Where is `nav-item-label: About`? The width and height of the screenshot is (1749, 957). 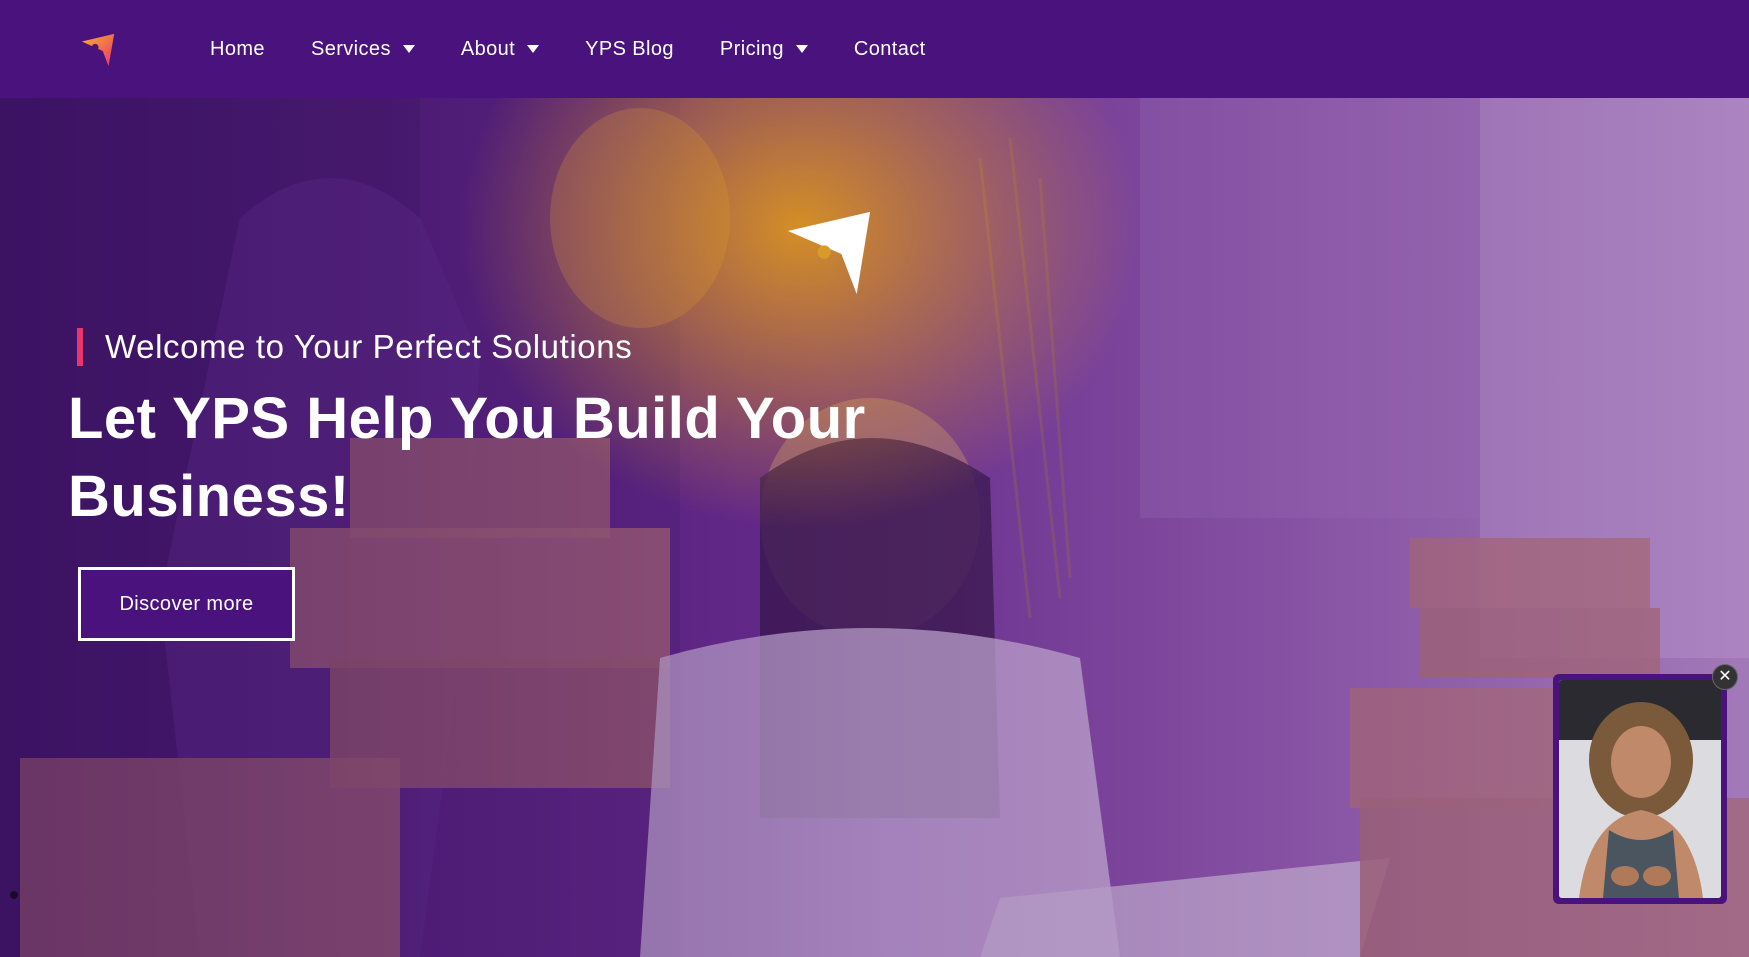
nav-item-label: About is located at coordinates (488, 48).